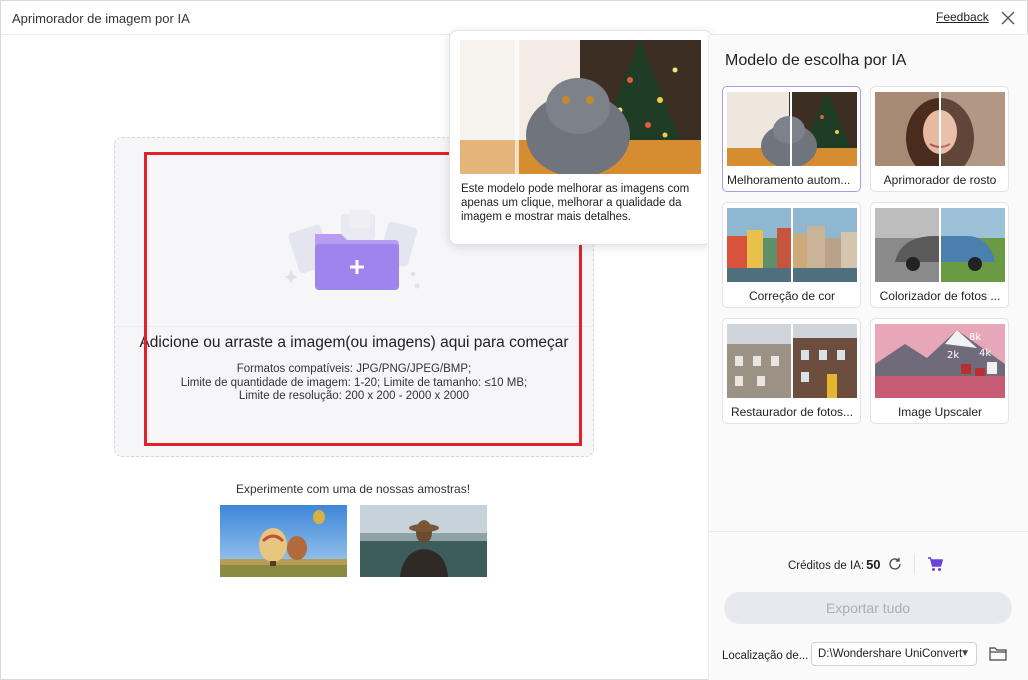 This screenshot has width=1028, height=680. What do you see at coordinates (354, 326) in the screenshot?
I see `dropzone-divider` at bounding box center [354, 326].